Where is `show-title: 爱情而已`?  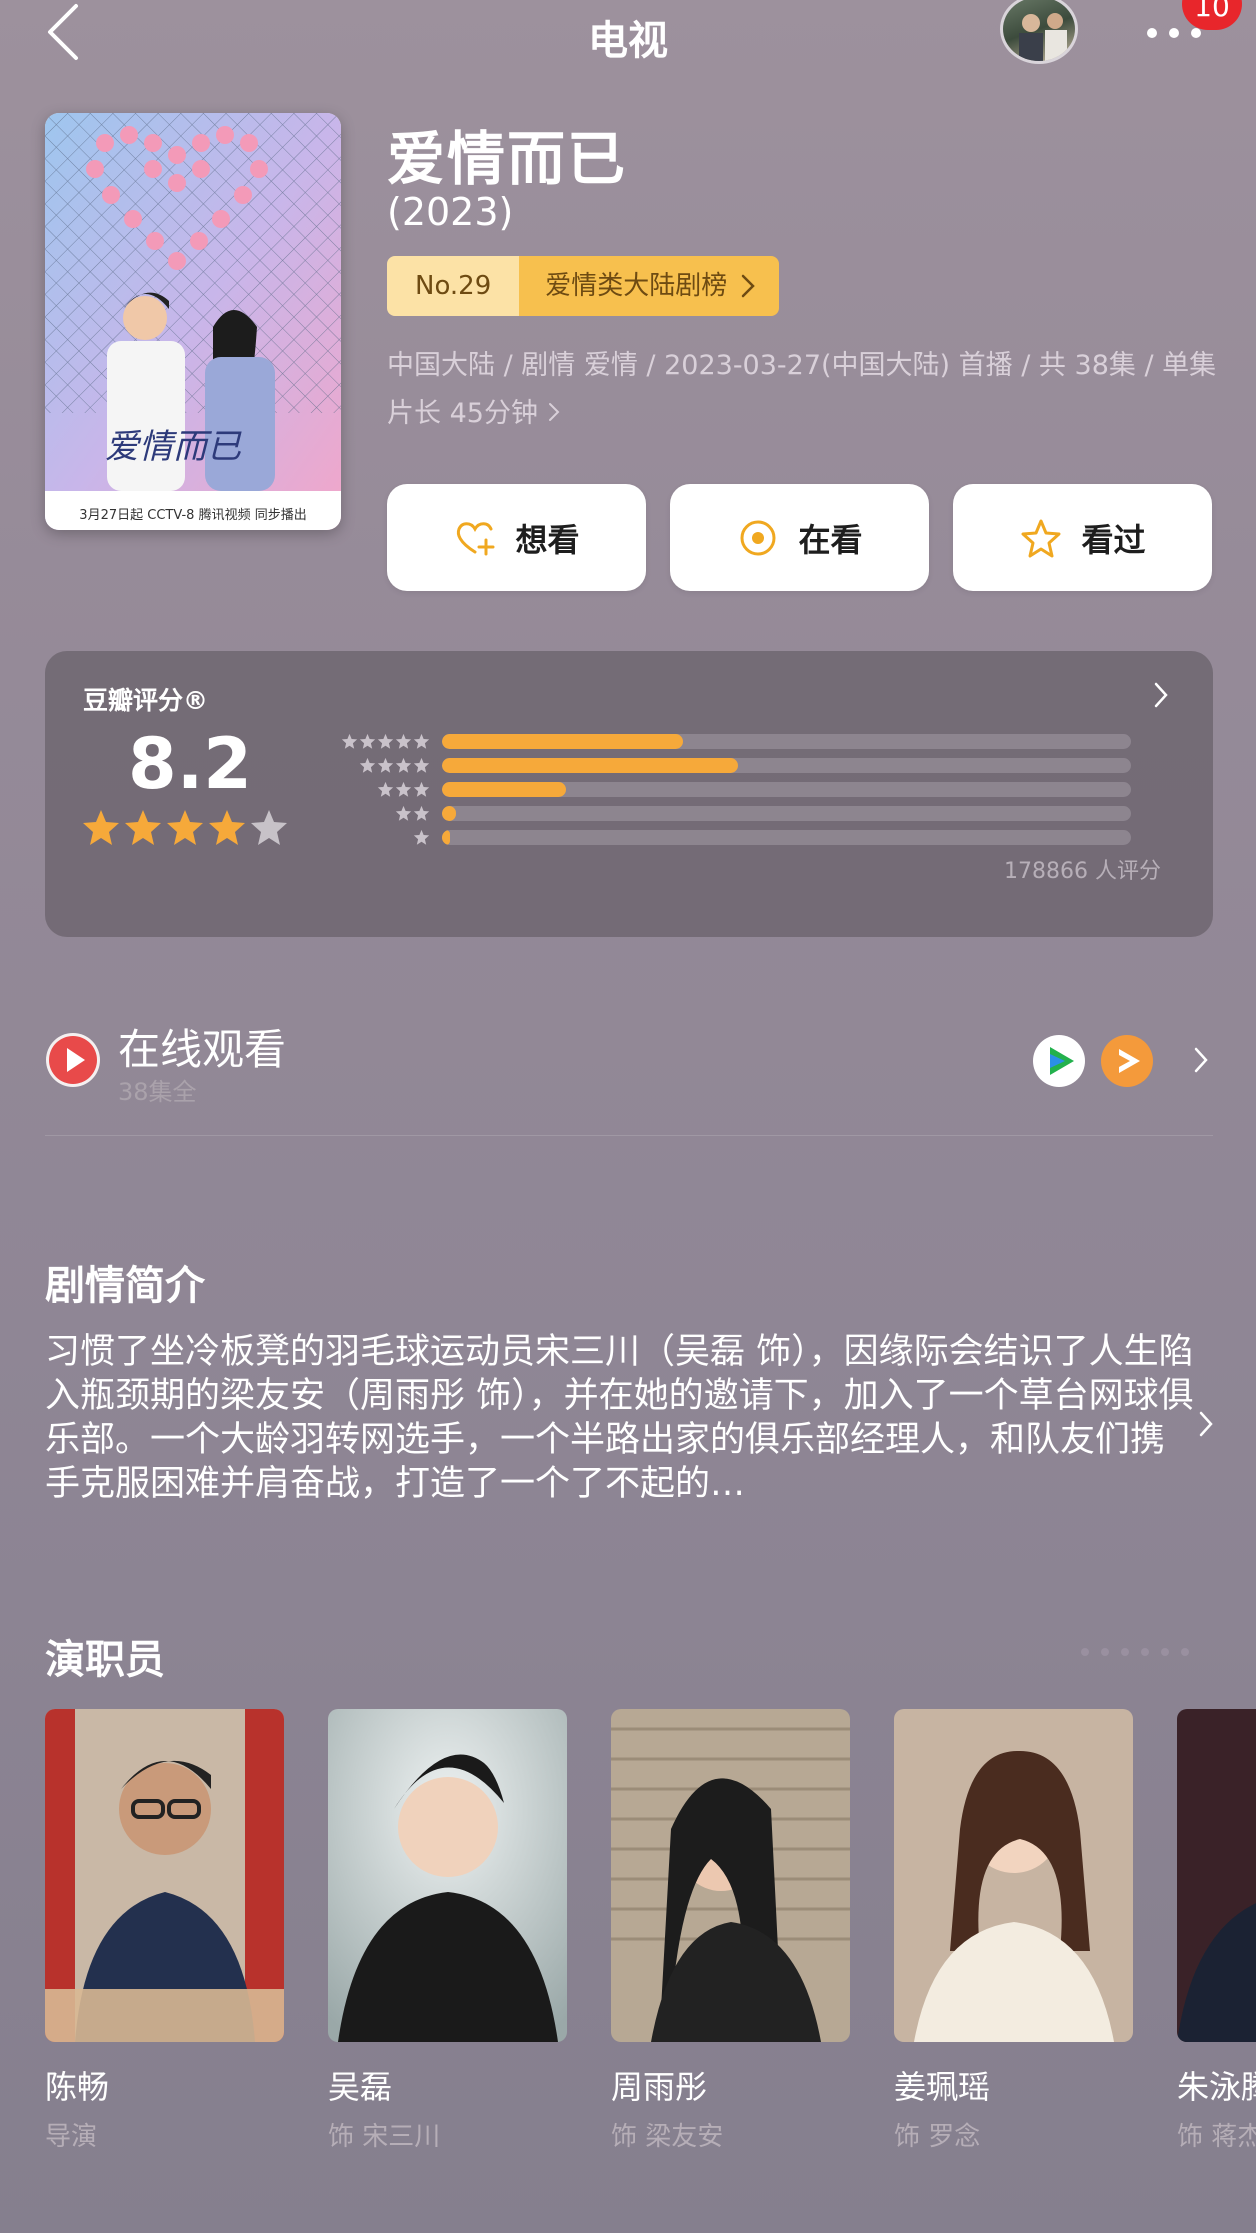
show-title: 爱情而已 is located at coordinates (507, 159).